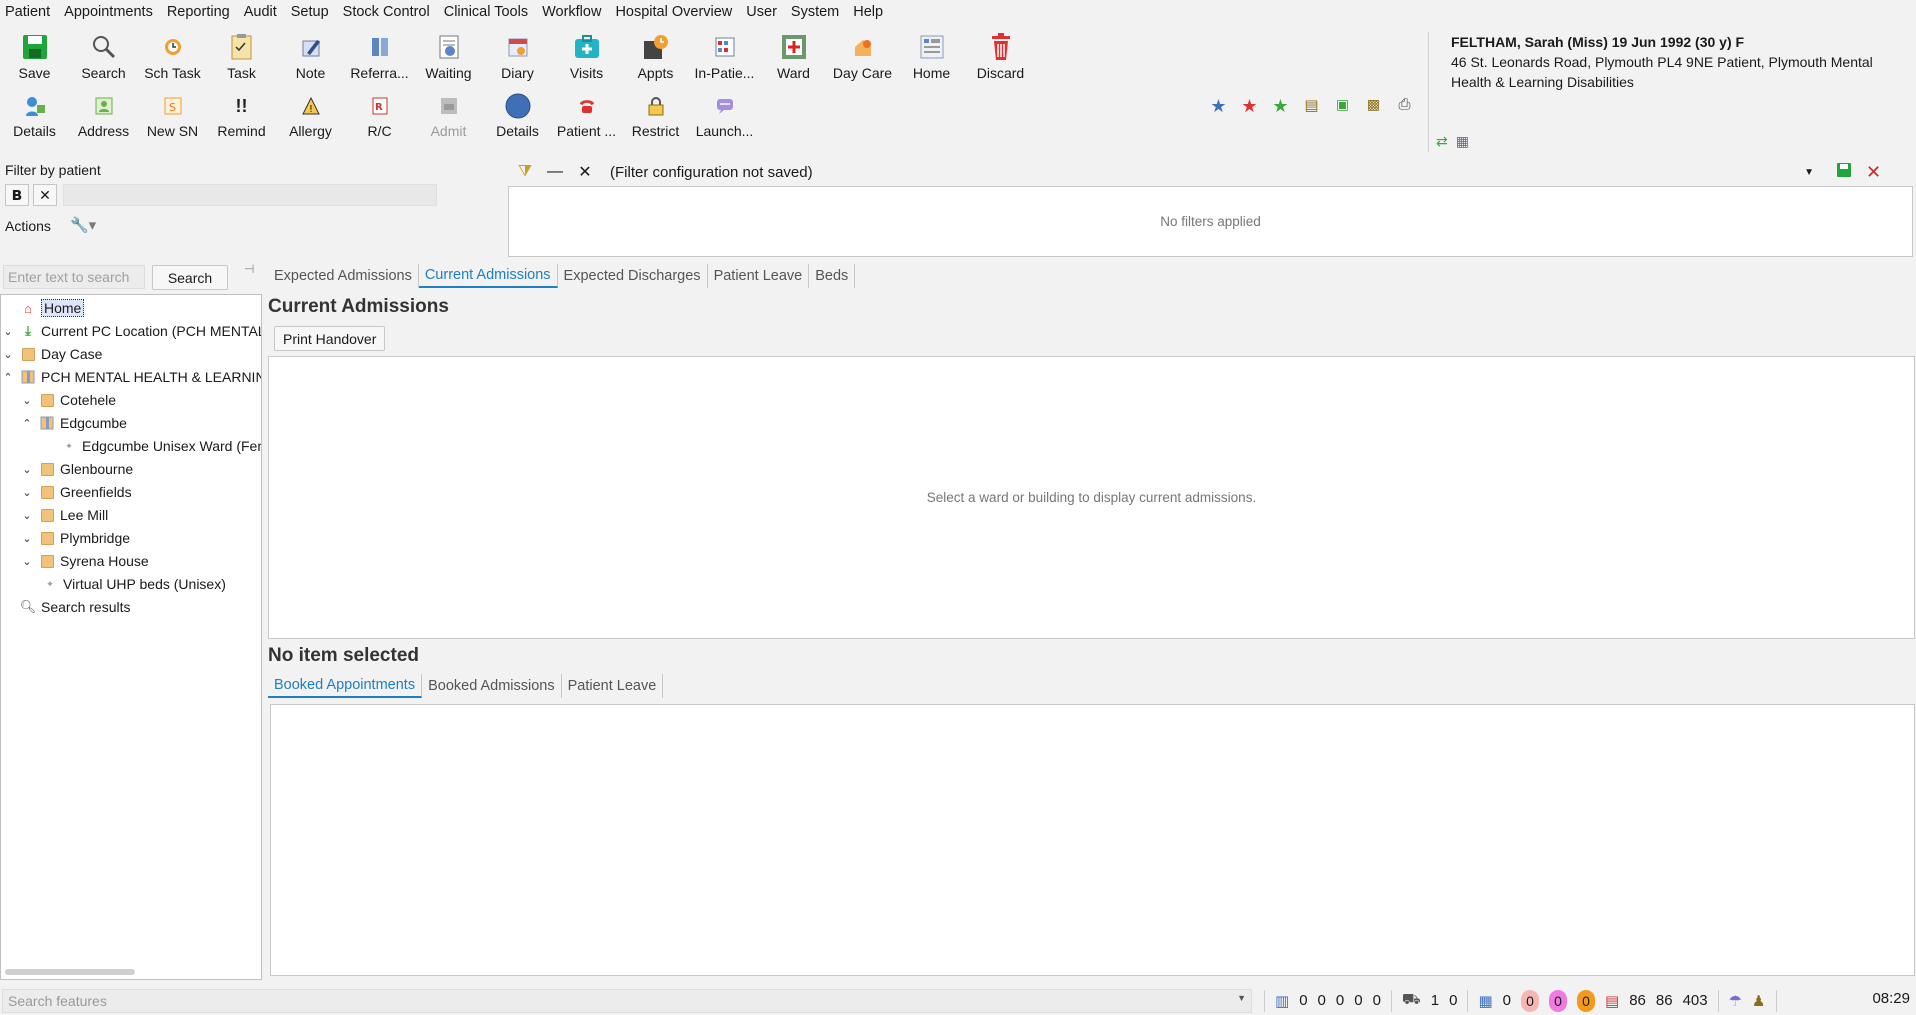 The height and width of the screenshot is (1015, 1916). Describe the element at coordinates (172, 116) in the screenshot. I see `new-sn-button: S New SN` at that location.